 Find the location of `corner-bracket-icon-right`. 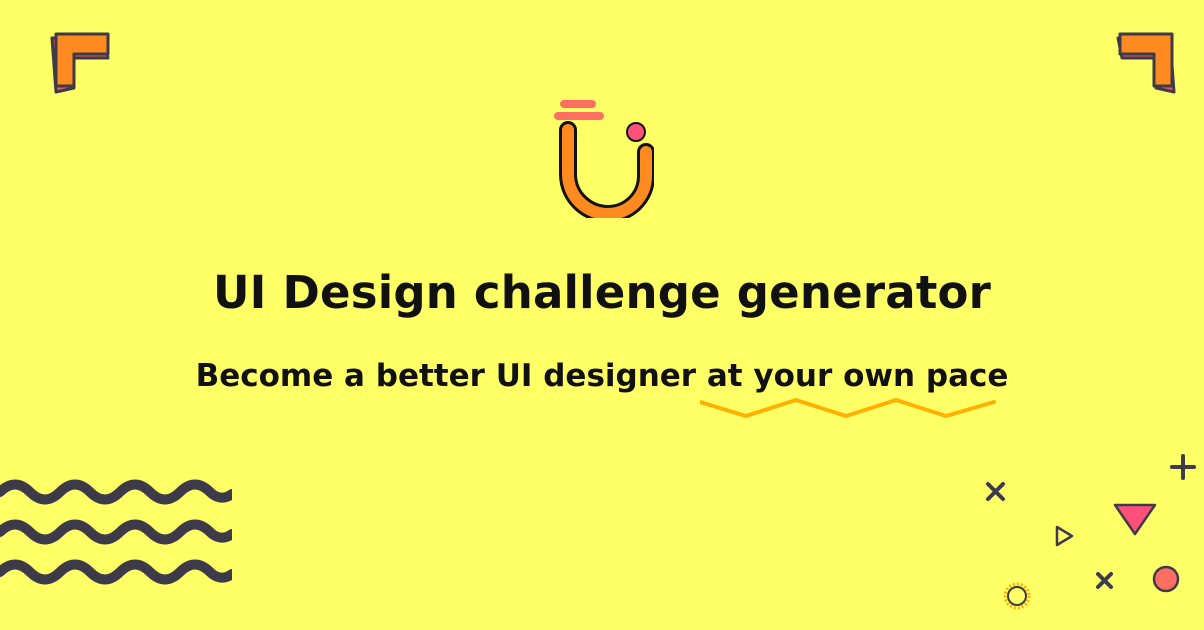

corner-bracket-icon-right is located at coordinates (1146, 63).